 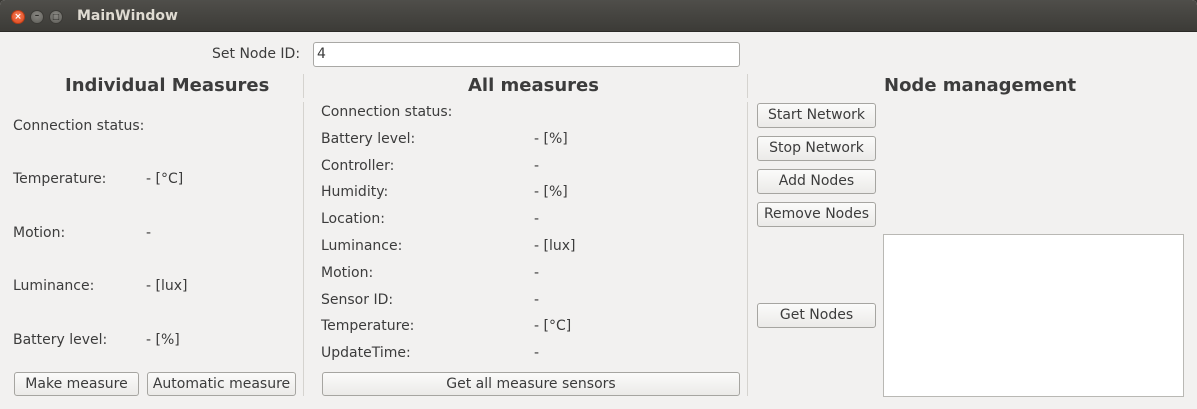 What do you see at coordinates (533, 85) in the screenshot?
I see `all-heading: All measures` at bounding box center [533, 85].